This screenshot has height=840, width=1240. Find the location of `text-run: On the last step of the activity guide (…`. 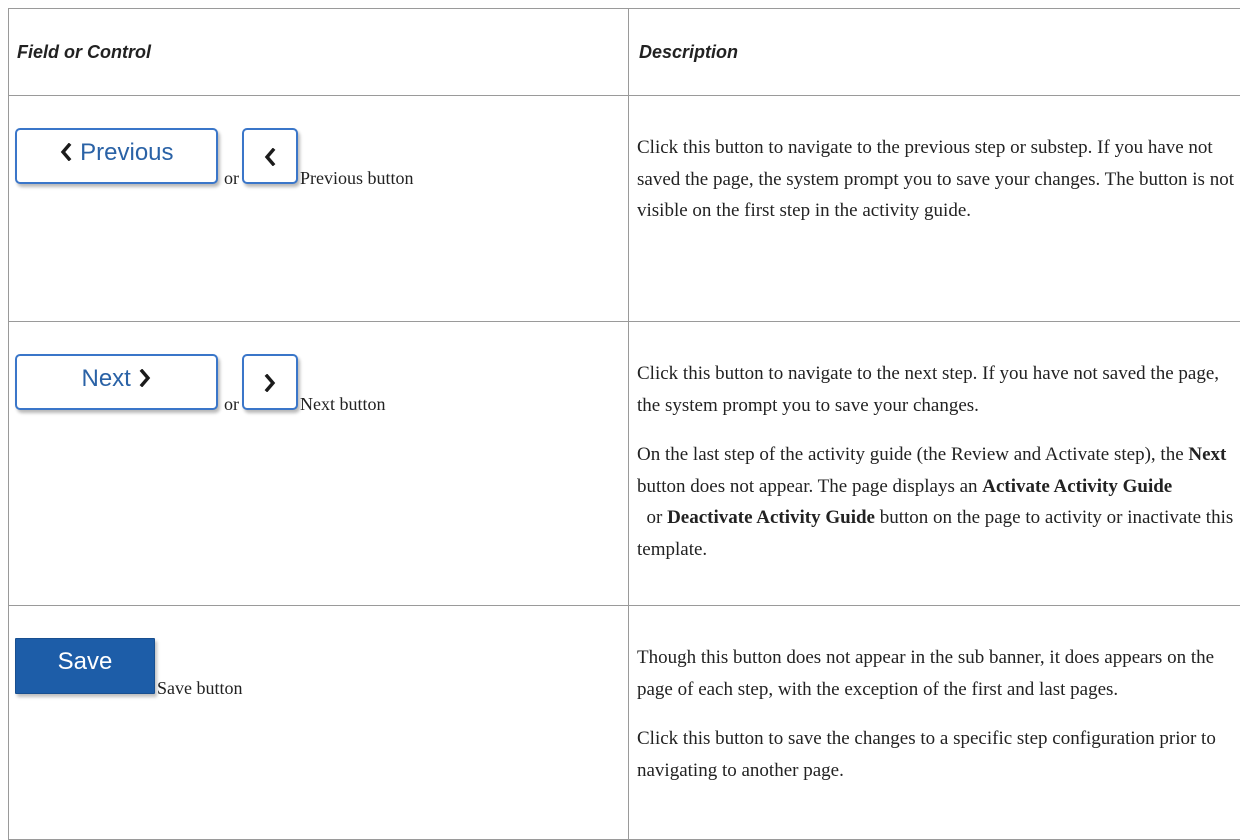

text-run: On the last step of the activity guide (… is located at coordinates (912, 454).